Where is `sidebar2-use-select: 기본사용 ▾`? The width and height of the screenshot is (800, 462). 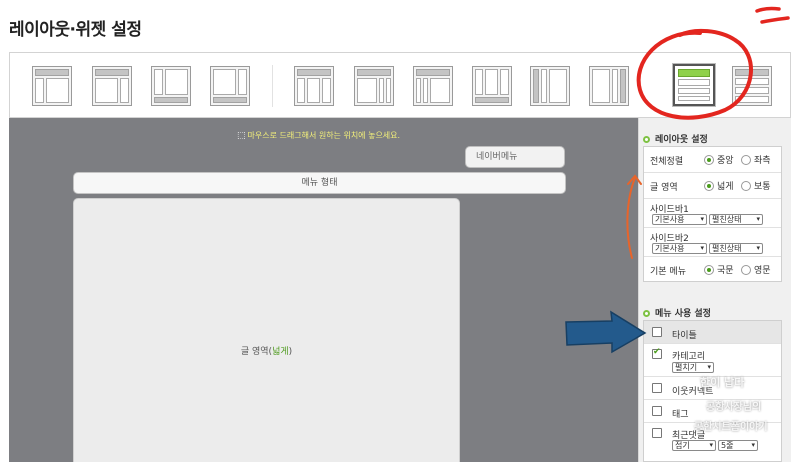
sidebar2-use-select: 기본사용 ▾ is located at coordinates (679, 248).